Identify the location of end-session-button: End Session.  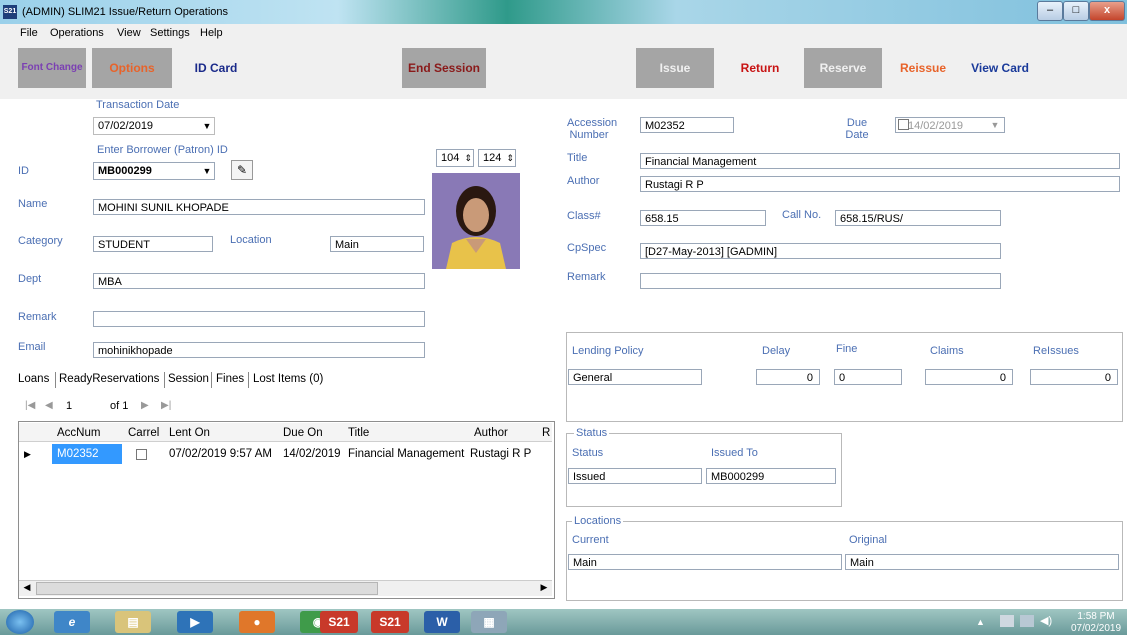
(444, 68).